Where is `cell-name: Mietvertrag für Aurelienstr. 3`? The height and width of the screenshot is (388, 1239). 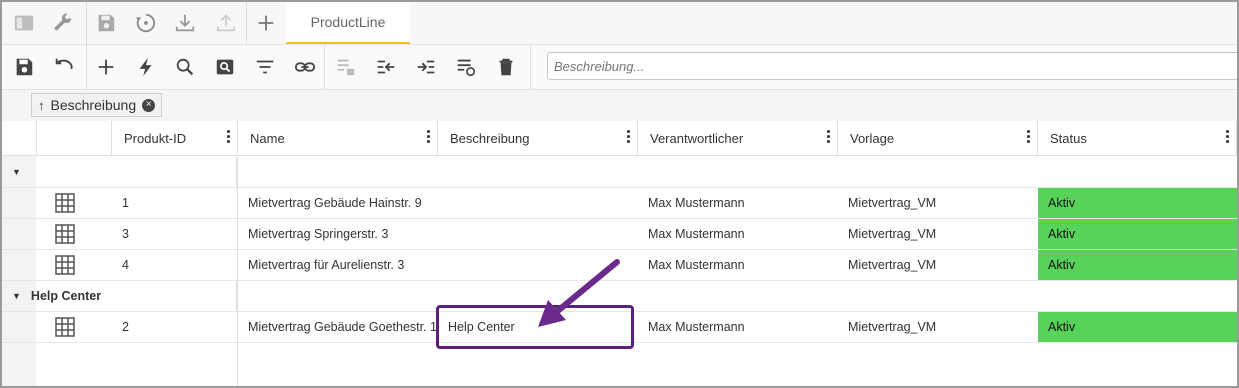 cell-name: Mietvertrag für Aurelienstr. 3 is located at coordinates (338, 265).